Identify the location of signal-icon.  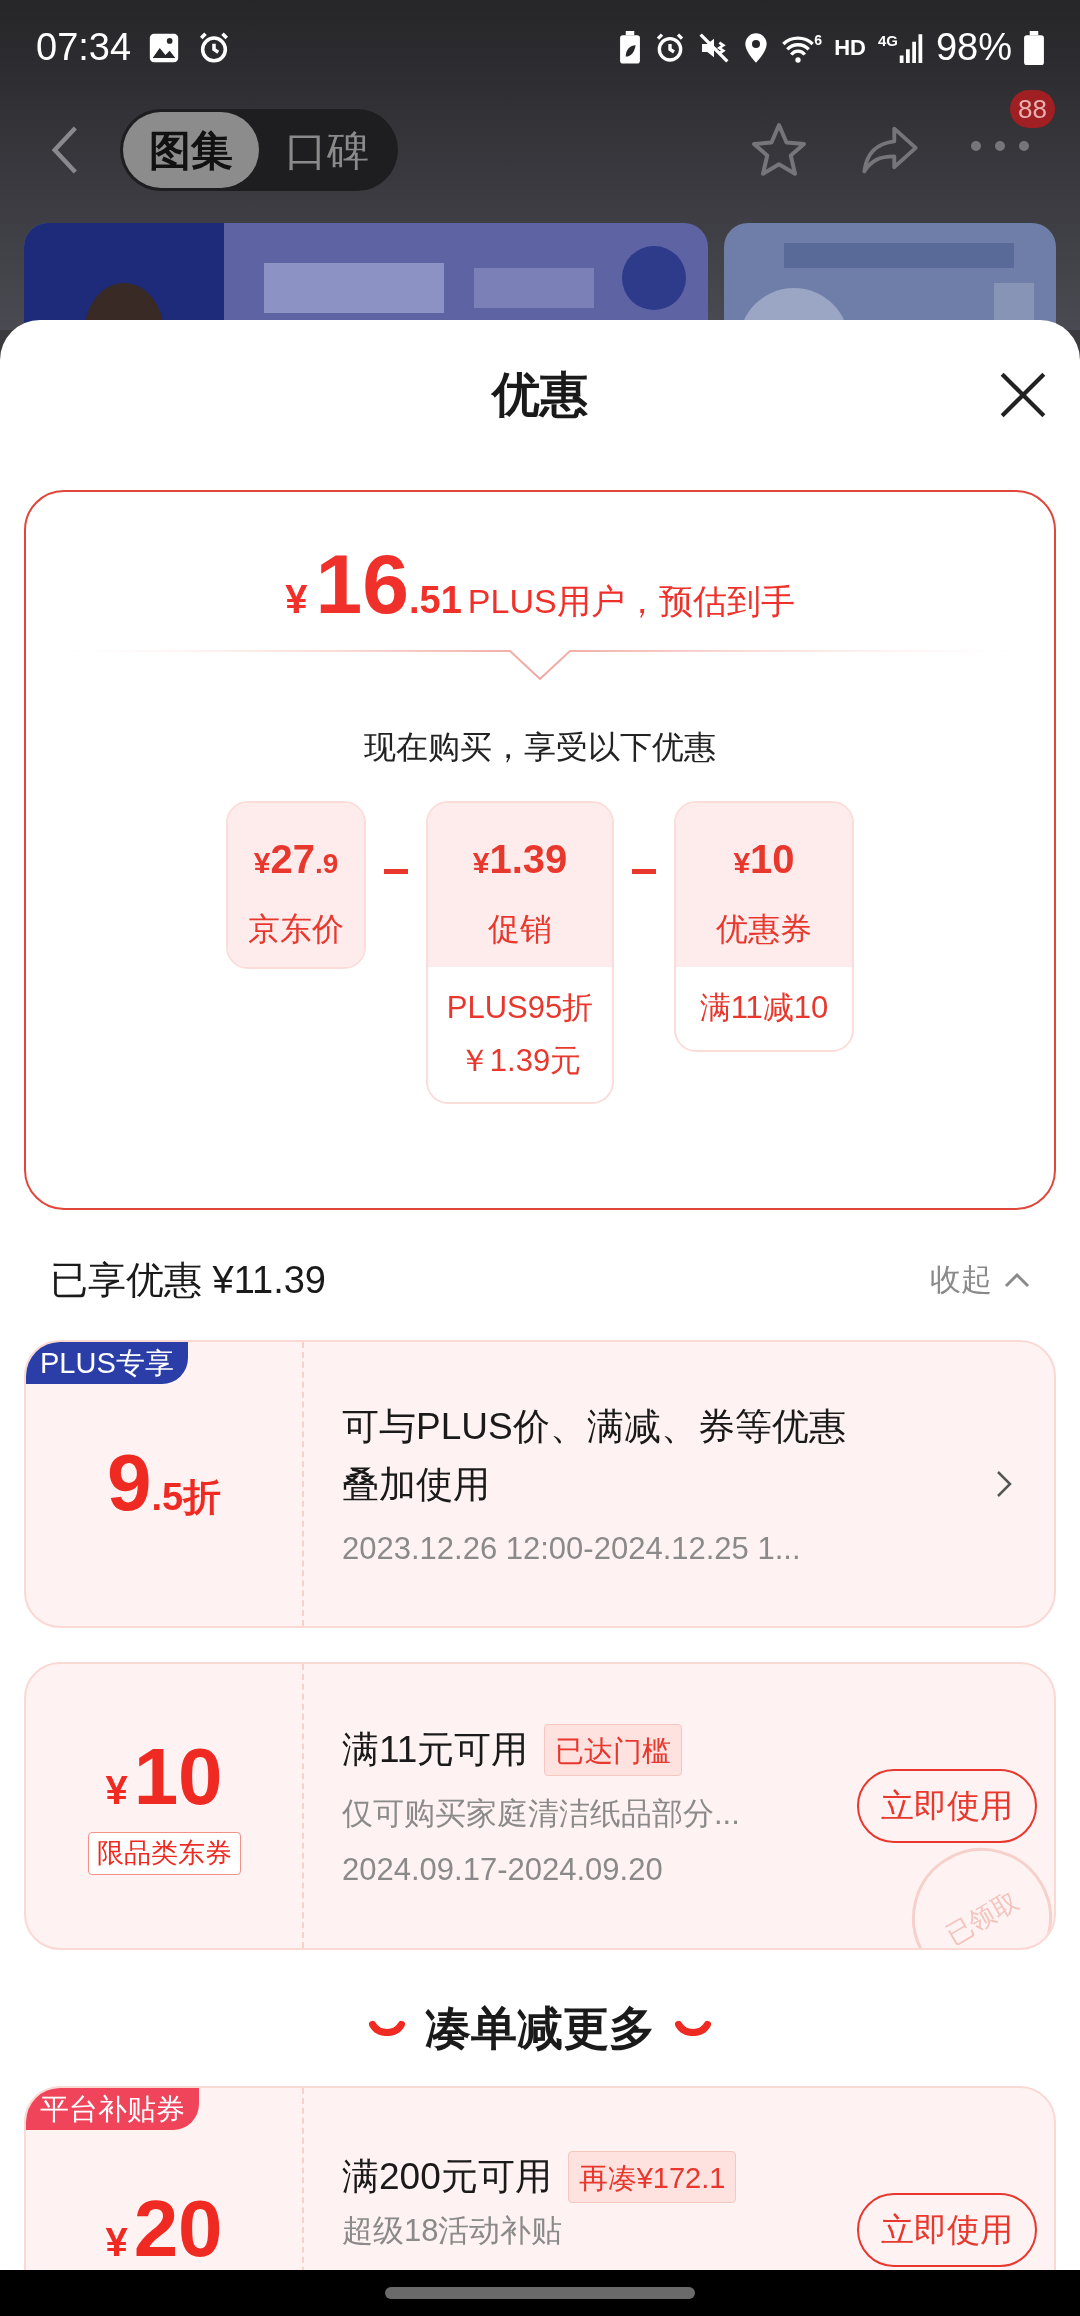
(910, 47).